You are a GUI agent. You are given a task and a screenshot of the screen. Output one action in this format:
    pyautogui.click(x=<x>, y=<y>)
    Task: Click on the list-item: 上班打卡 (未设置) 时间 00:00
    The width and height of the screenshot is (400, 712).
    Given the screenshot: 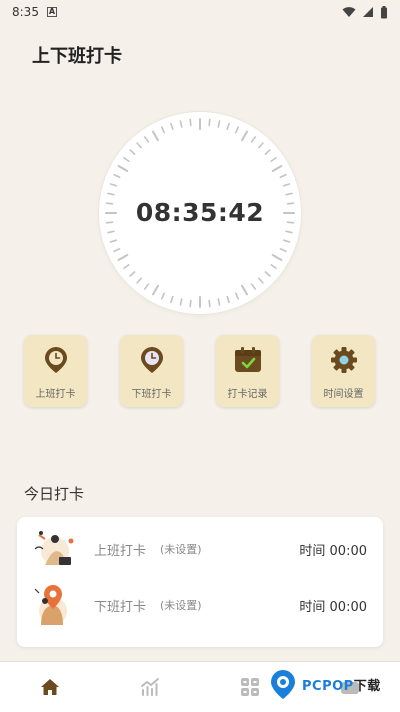 What is the action you would take?
    pyautogui.click(x=200, y=549)
    